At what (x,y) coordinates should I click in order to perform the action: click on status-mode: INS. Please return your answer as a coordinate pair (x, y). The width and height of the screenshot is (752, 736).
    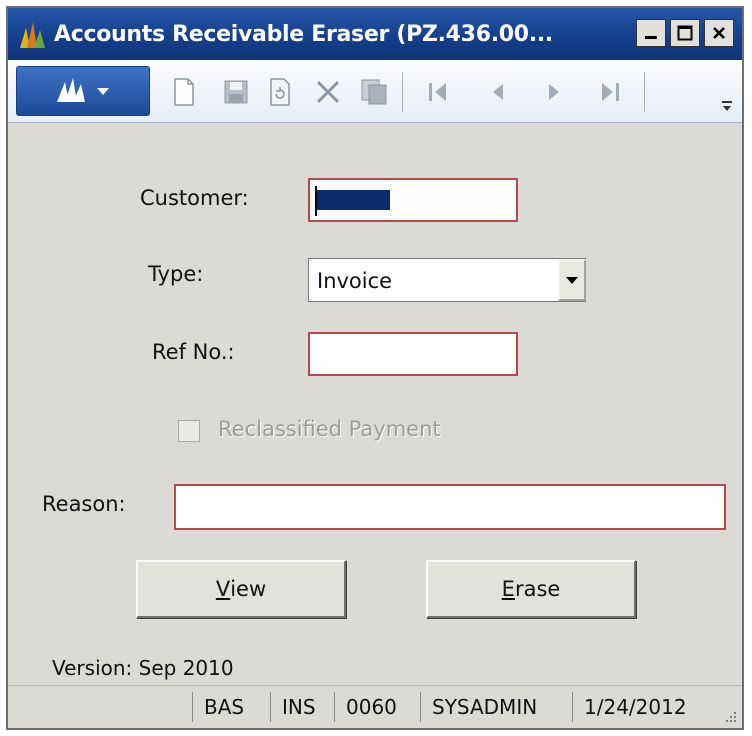
    Looking at the image, I should click on (299, 707).